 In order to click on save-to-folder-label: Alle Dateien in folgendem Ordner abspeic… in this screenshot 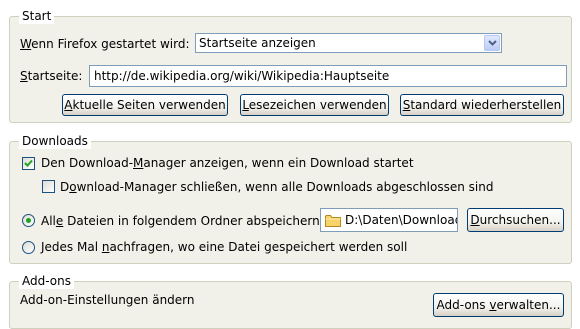, I will do `click(182, 221)`.